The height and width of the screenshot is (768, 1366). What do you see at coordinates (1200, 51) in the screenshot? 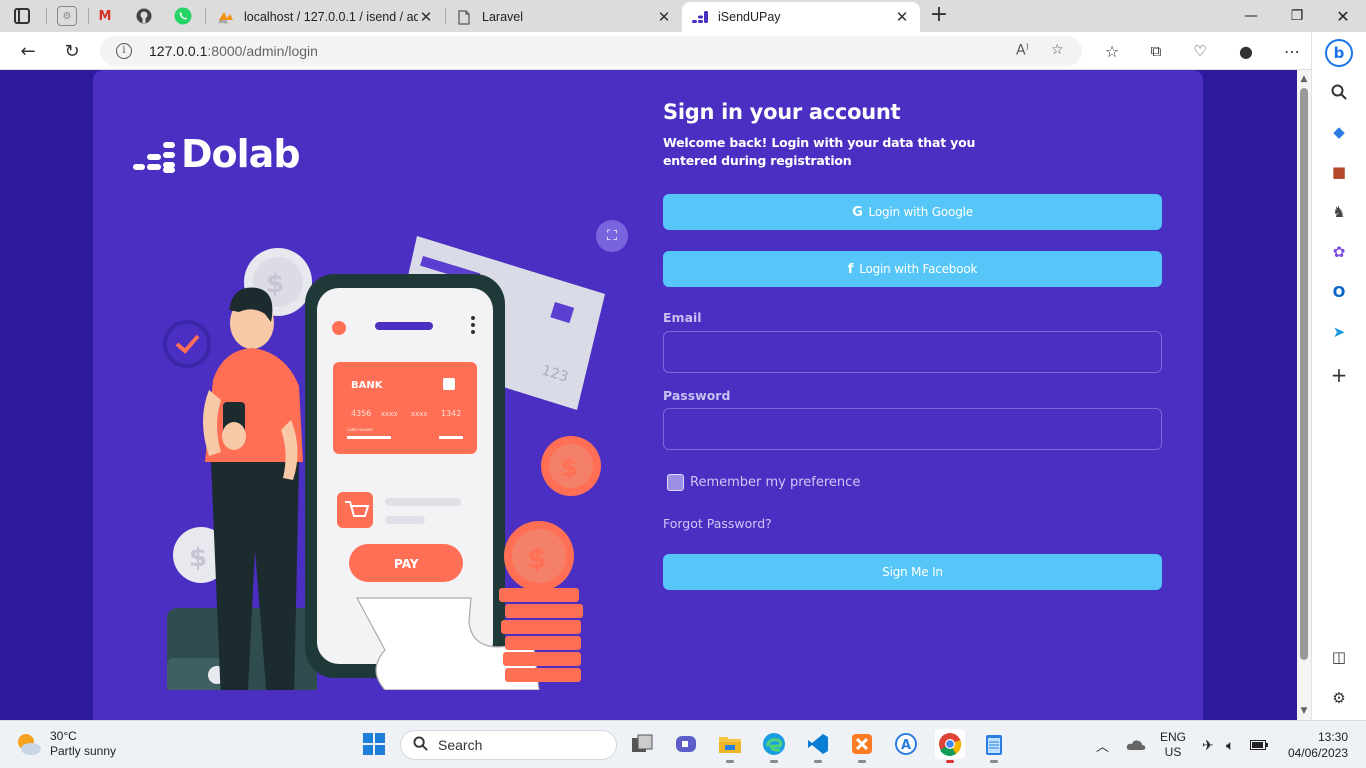
I see `browser-essentials-icon: ♡` at bounding box center [1200, 51].